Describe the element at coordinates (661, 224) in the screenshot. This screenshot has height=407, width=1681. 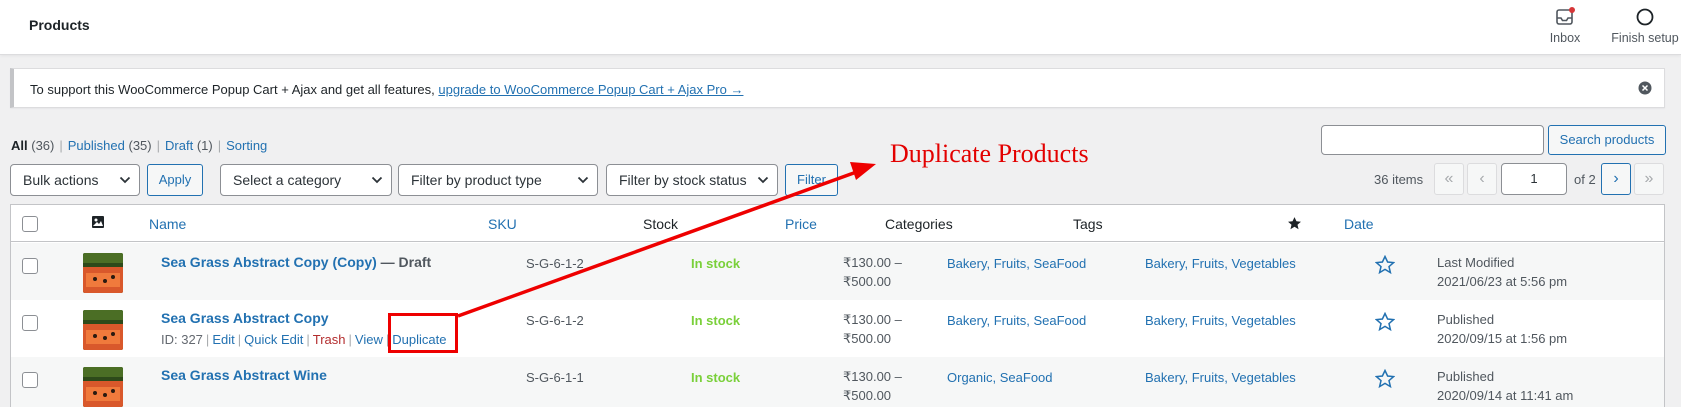
I see `column-stock: Stock` at that location.